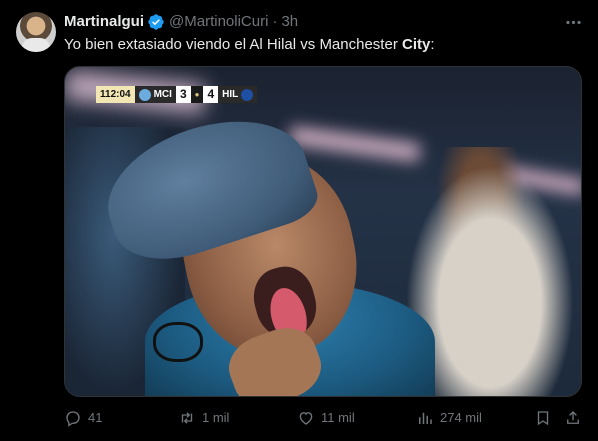  What do you see at coordinates (36, 45) in the screenshot?
I see `avatar-shirt` at bounding box center [36, 45].